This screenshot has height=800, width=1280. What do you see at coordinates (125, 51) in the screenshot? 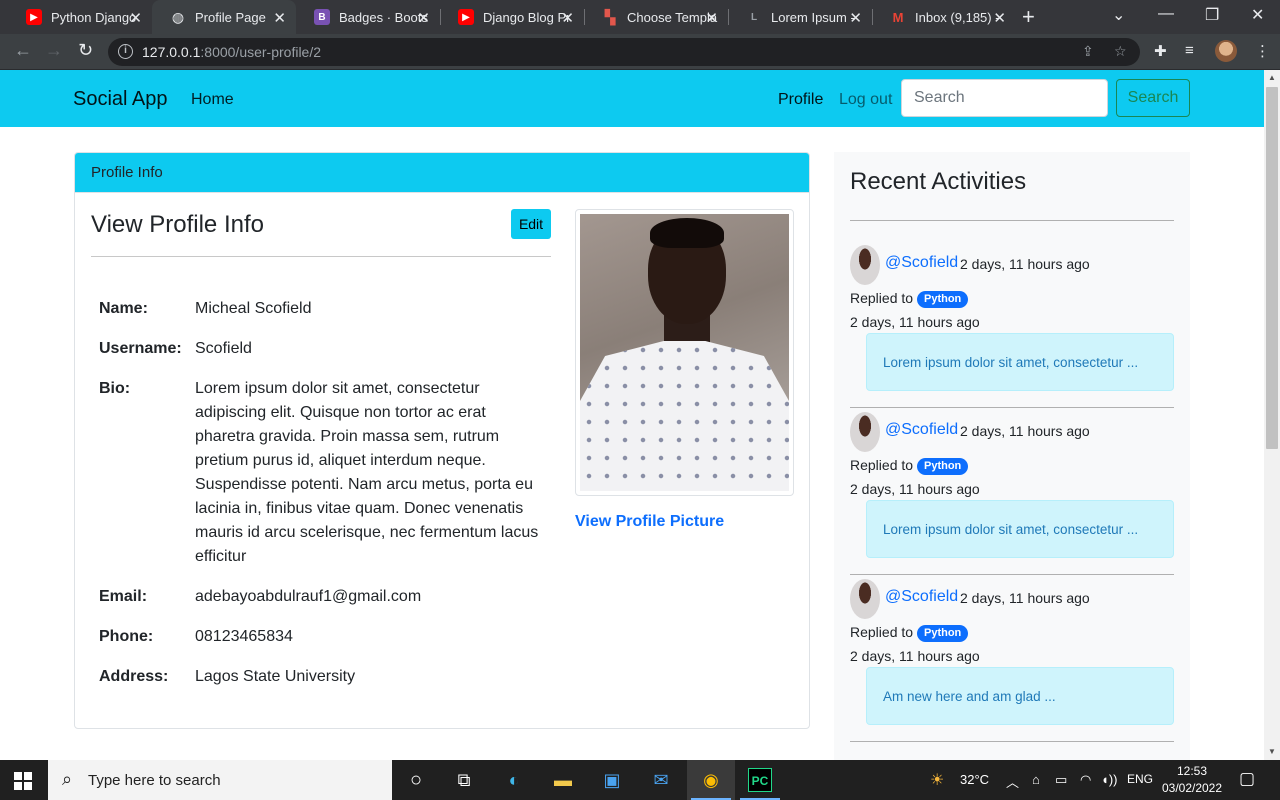
I see `site-info-icon: i` at bounding box center [125, 51].